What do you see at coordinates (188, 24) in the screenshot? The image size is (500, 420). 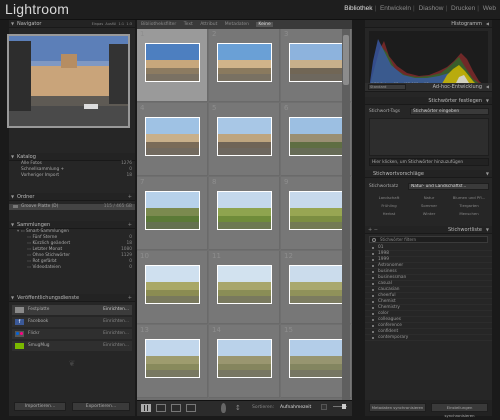 I see `filter-tab-text: Text` at bounding box center [188, 24].